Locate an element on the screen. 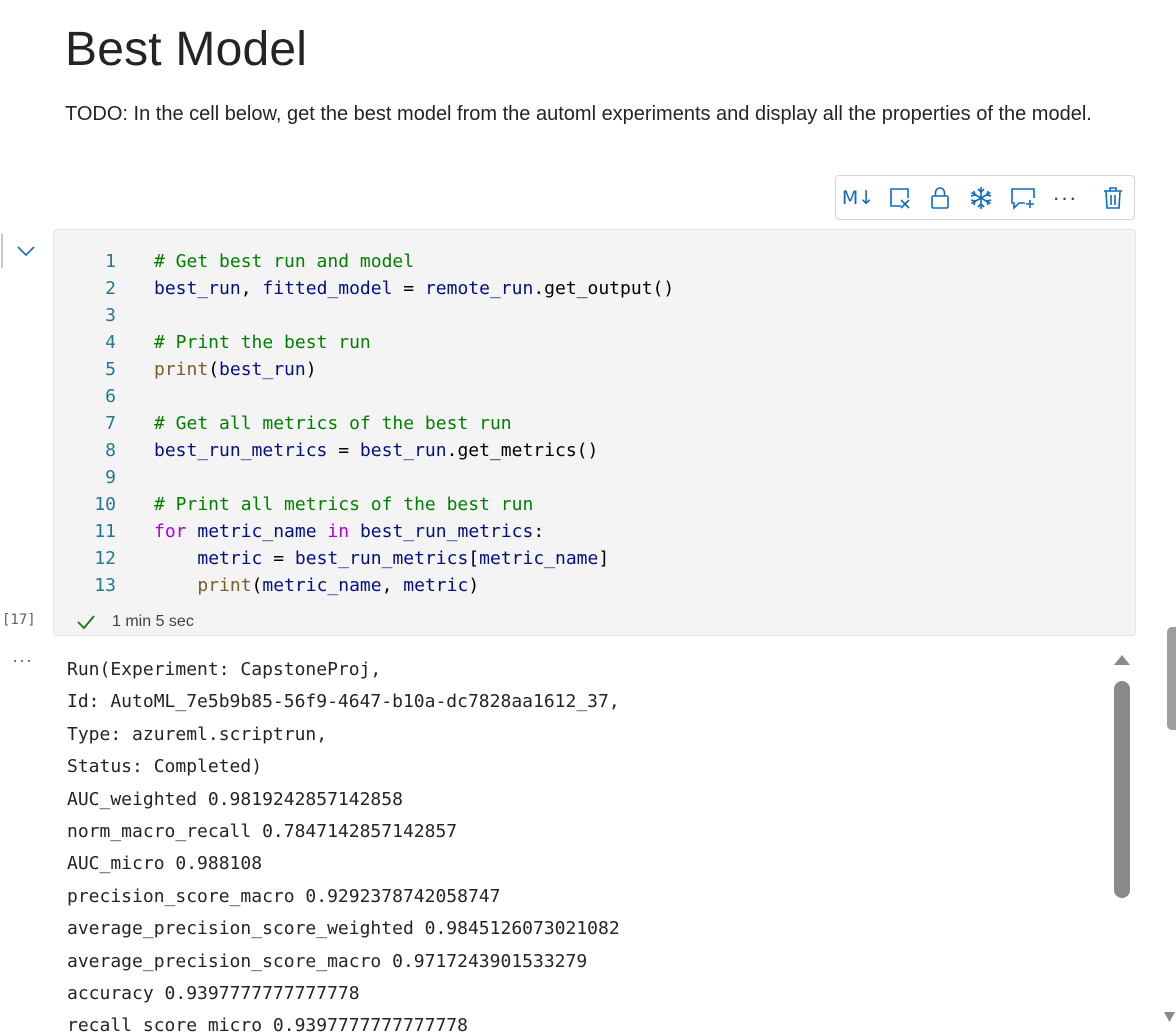  output-line: Type: azureml.scriptrun, is located at coordinates (197, 734).